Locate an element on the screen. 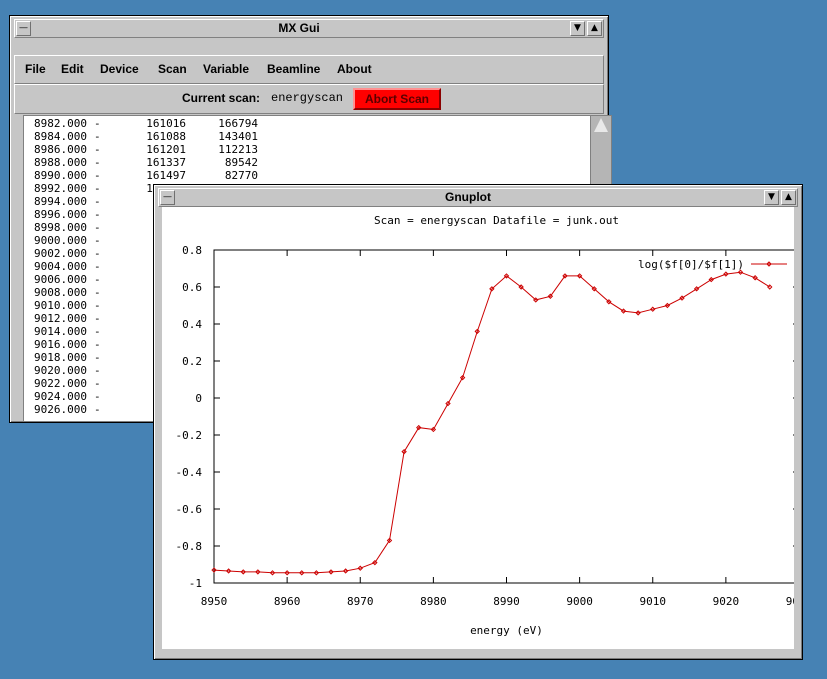  y-tick-label: -0.6 is located at coordinates (189, 509).